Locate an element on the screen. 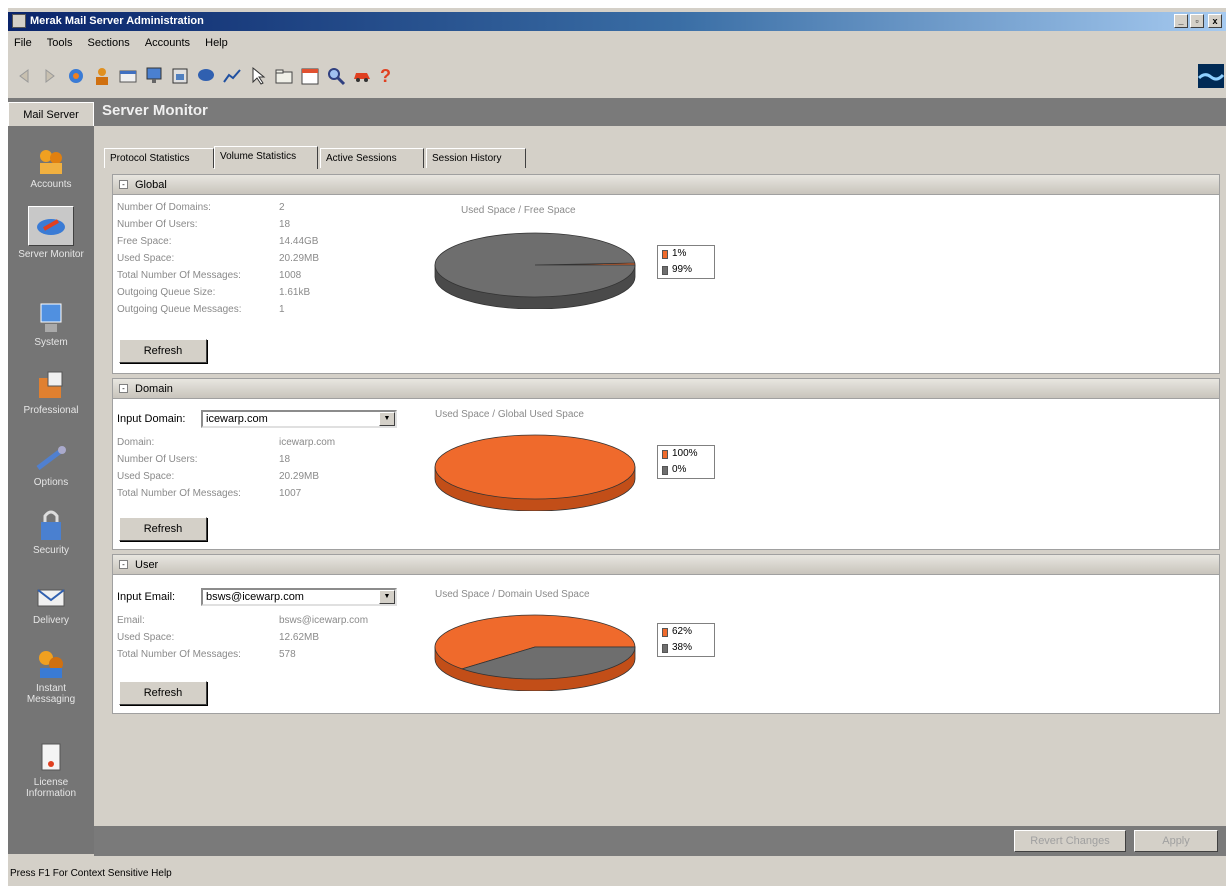  group-title: User is located at coordinates (147, 565).